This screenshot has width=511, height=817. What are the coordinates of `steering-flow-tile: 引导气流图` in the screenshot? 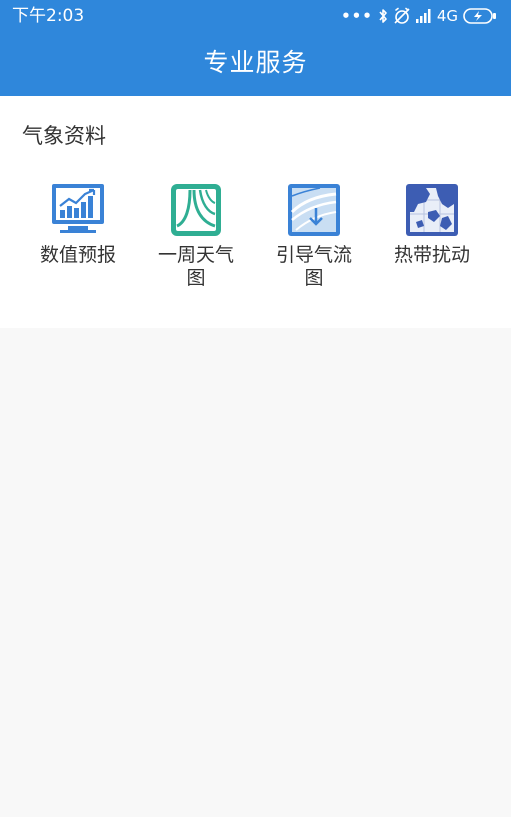 It's located at (314, 236).